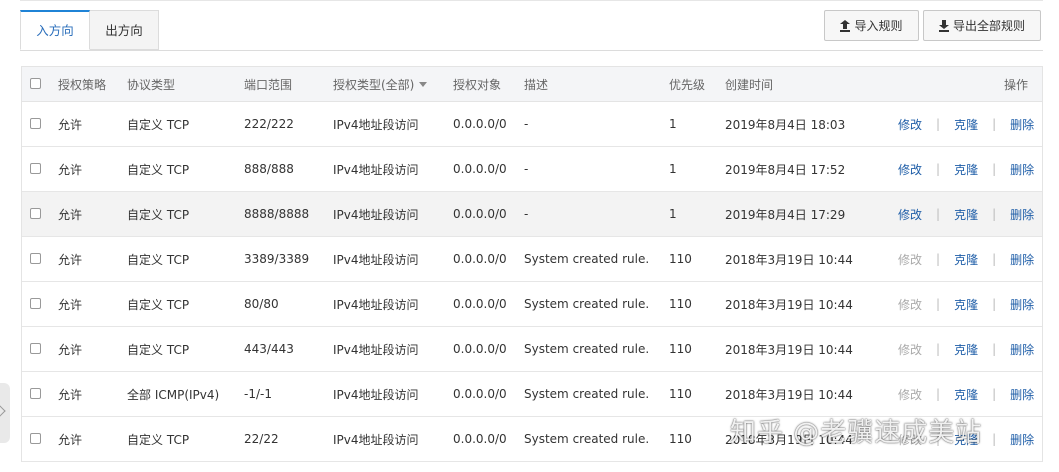  I want to click on cell-port: 80/80, so click(261, 304).